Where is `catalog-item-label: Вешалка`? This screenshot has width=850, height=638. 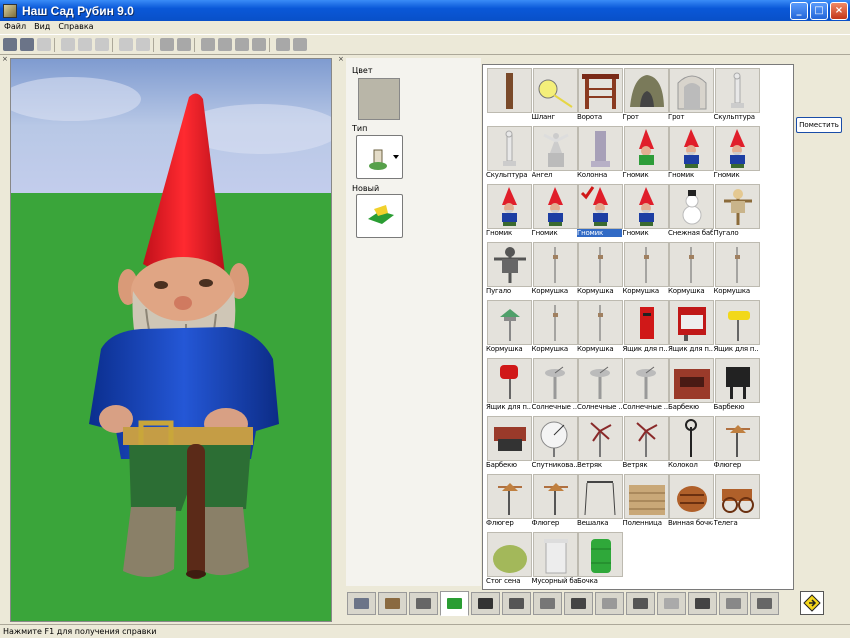
catalog-item-label: Вешалка is located at coordinates (593, 523).